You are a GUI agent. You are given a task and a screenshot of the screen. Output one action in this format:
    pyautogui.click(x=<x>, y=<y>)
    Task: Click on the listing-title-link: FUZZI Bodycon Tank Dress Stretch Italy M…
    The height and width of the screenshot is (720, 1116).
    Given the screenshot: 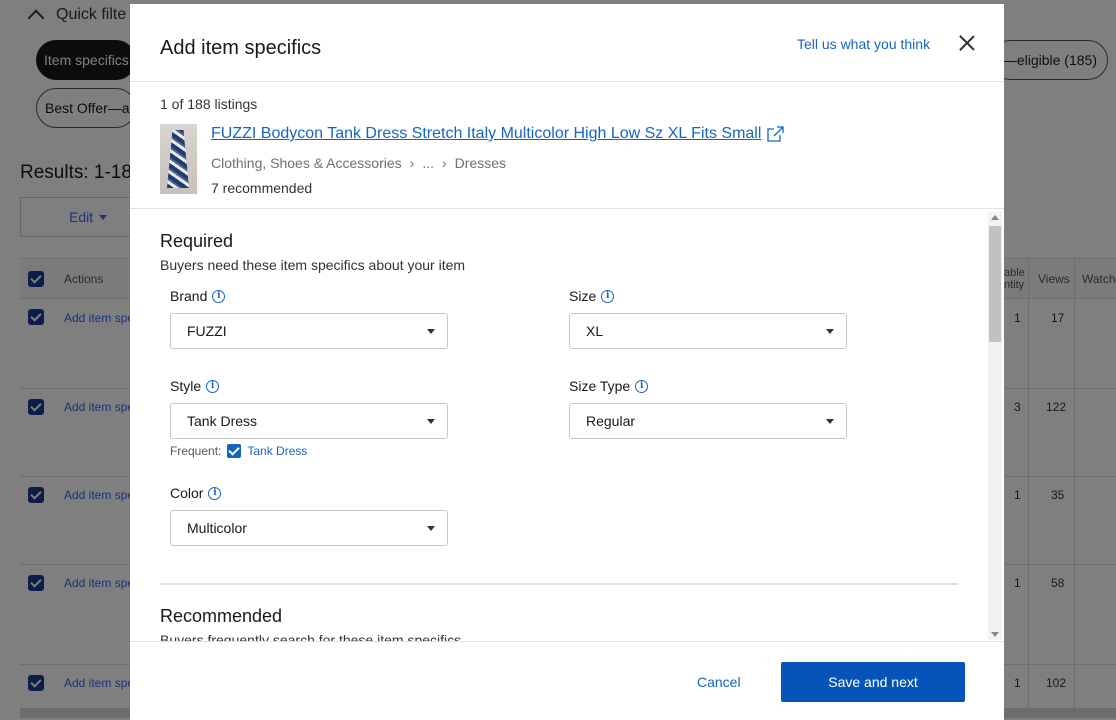 What is the action you would take?
    pyautogui.click(x=486, y=134)
    